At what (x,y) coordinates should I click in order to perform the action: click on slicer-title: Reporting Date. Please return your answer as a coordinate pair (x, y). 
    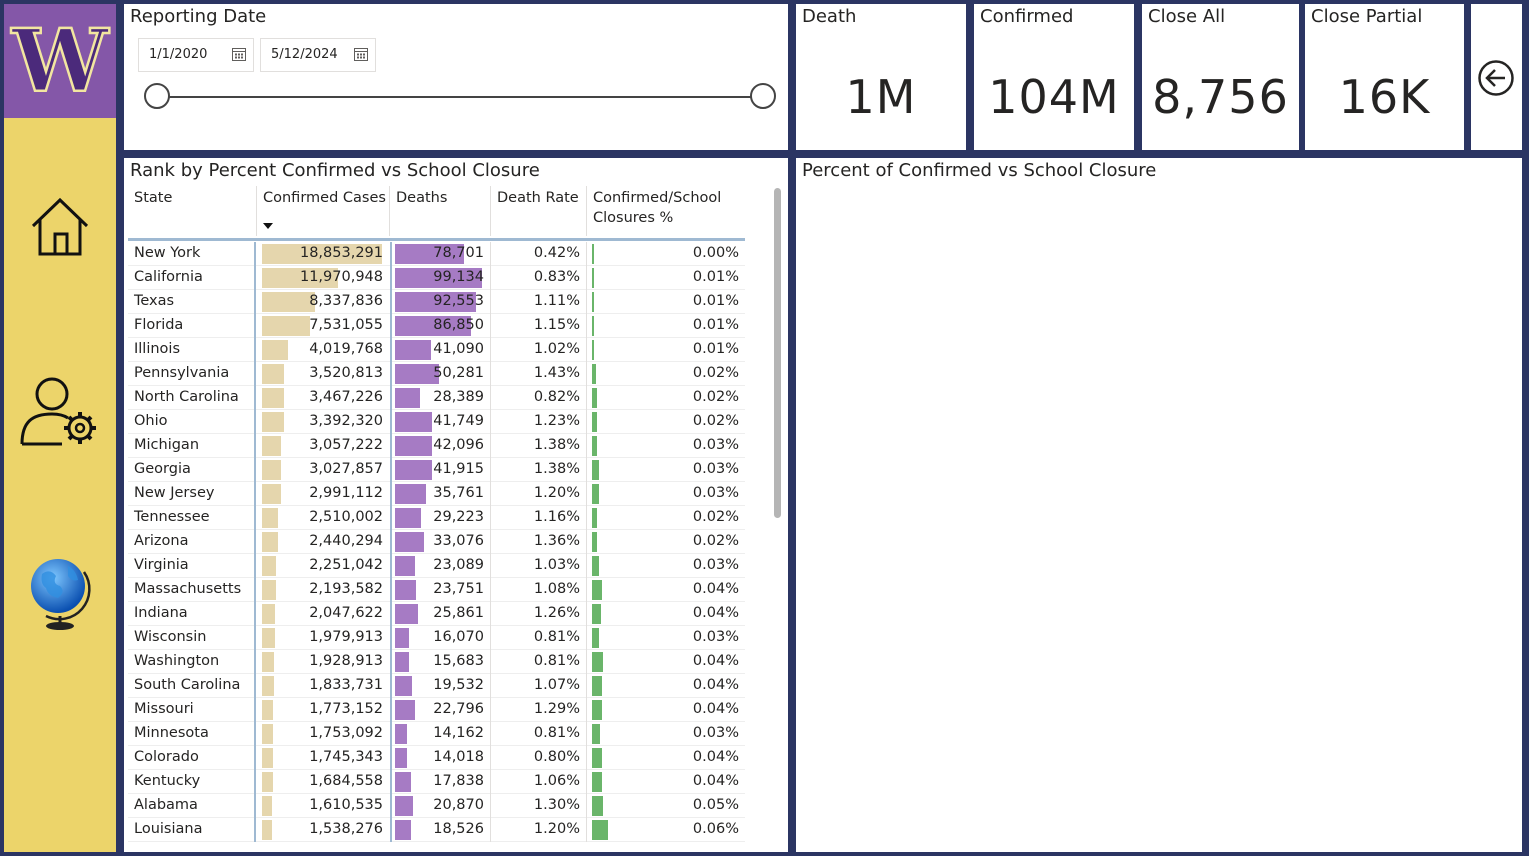
    Looking at the image, I should click on (198, 16).